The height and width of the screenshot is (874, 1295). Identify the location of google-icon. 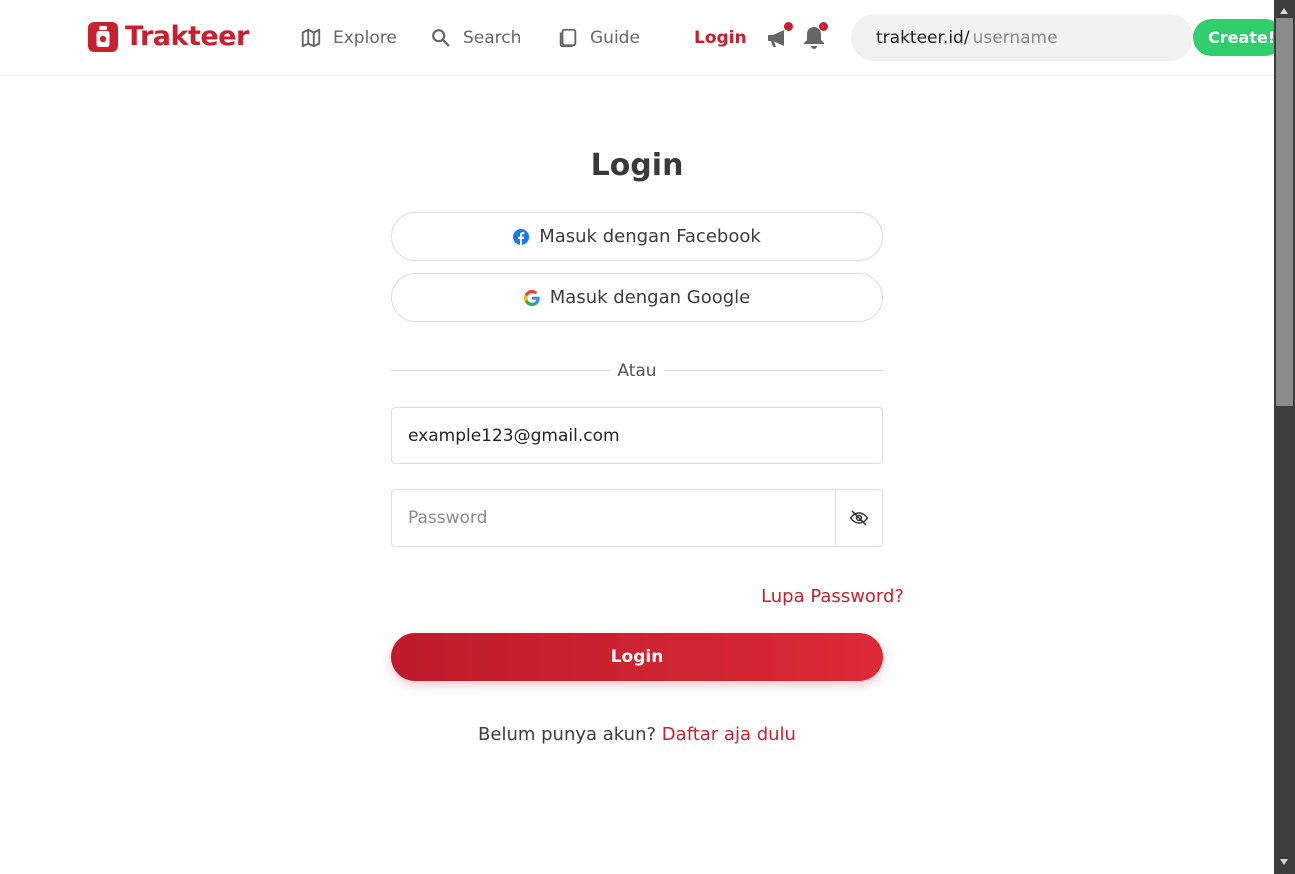
(531, 297).